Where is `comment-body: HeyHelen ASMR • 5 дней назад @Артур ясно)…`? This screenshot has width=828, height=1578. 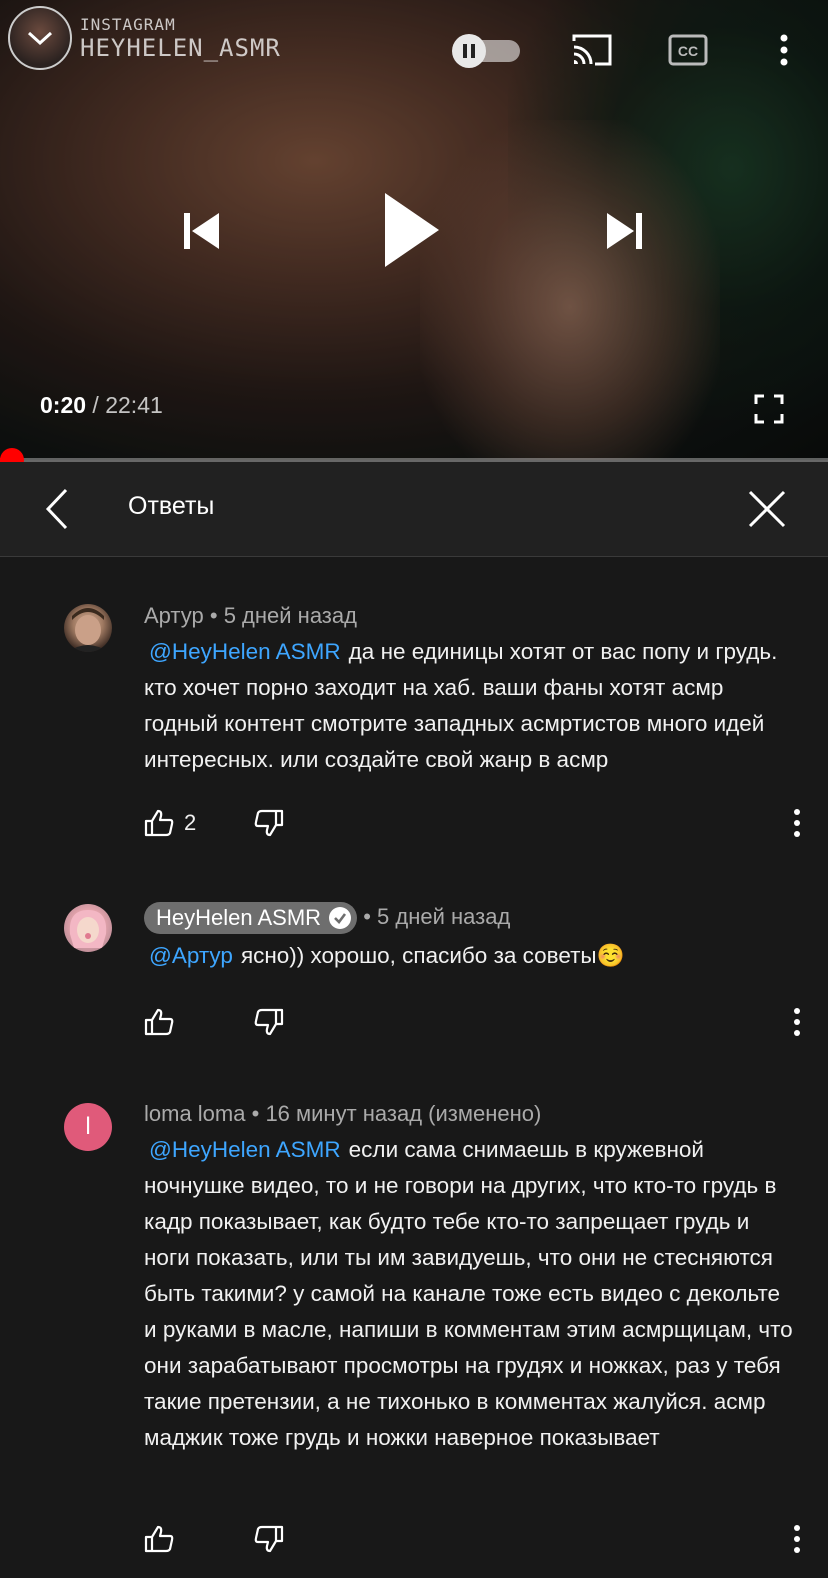 comment-body: HeyHelen ASMR • 5 дней назад @Артур ясно)… is located at coordinates (469, 937).